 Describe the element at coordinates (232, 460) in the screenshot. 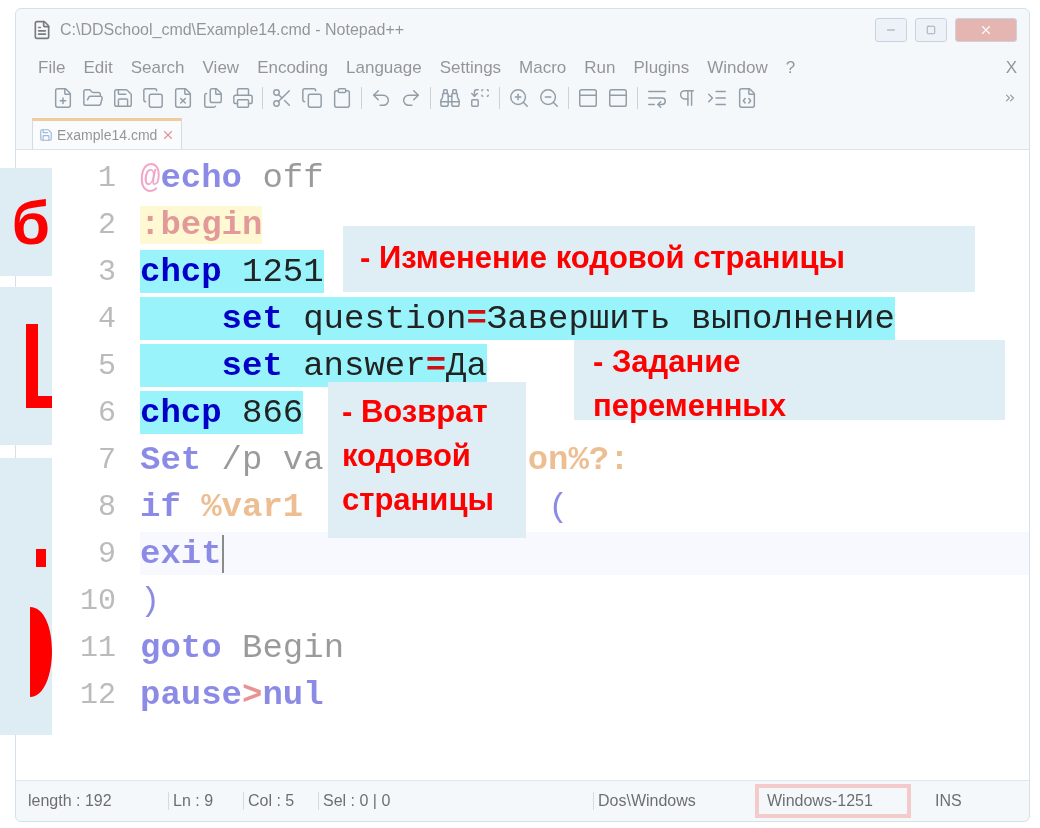

I see `code-text: Set /p va` at that location.